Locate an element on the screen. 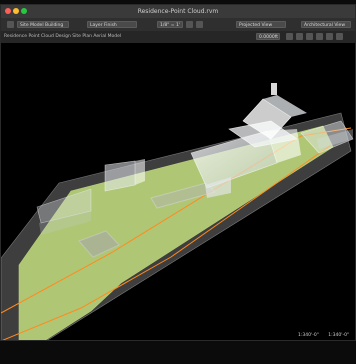  status-left: 1:340'-0" is located at coordinates (308, 335).